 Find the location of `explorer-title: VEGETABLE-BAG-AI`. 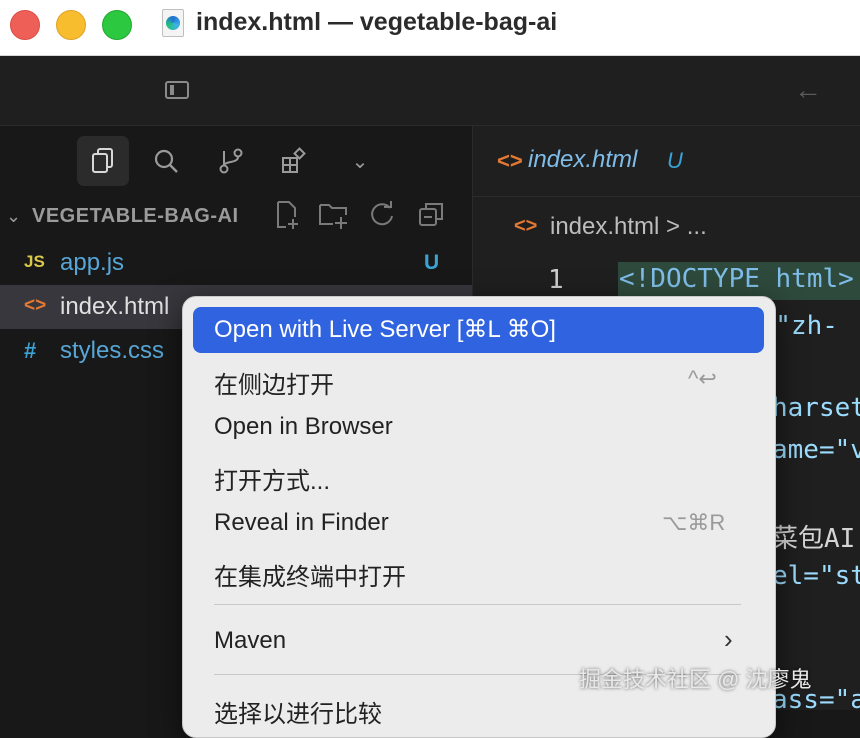

explorer-title: VEGETABLE-BAG-AI is located at coordinates (135, 216).